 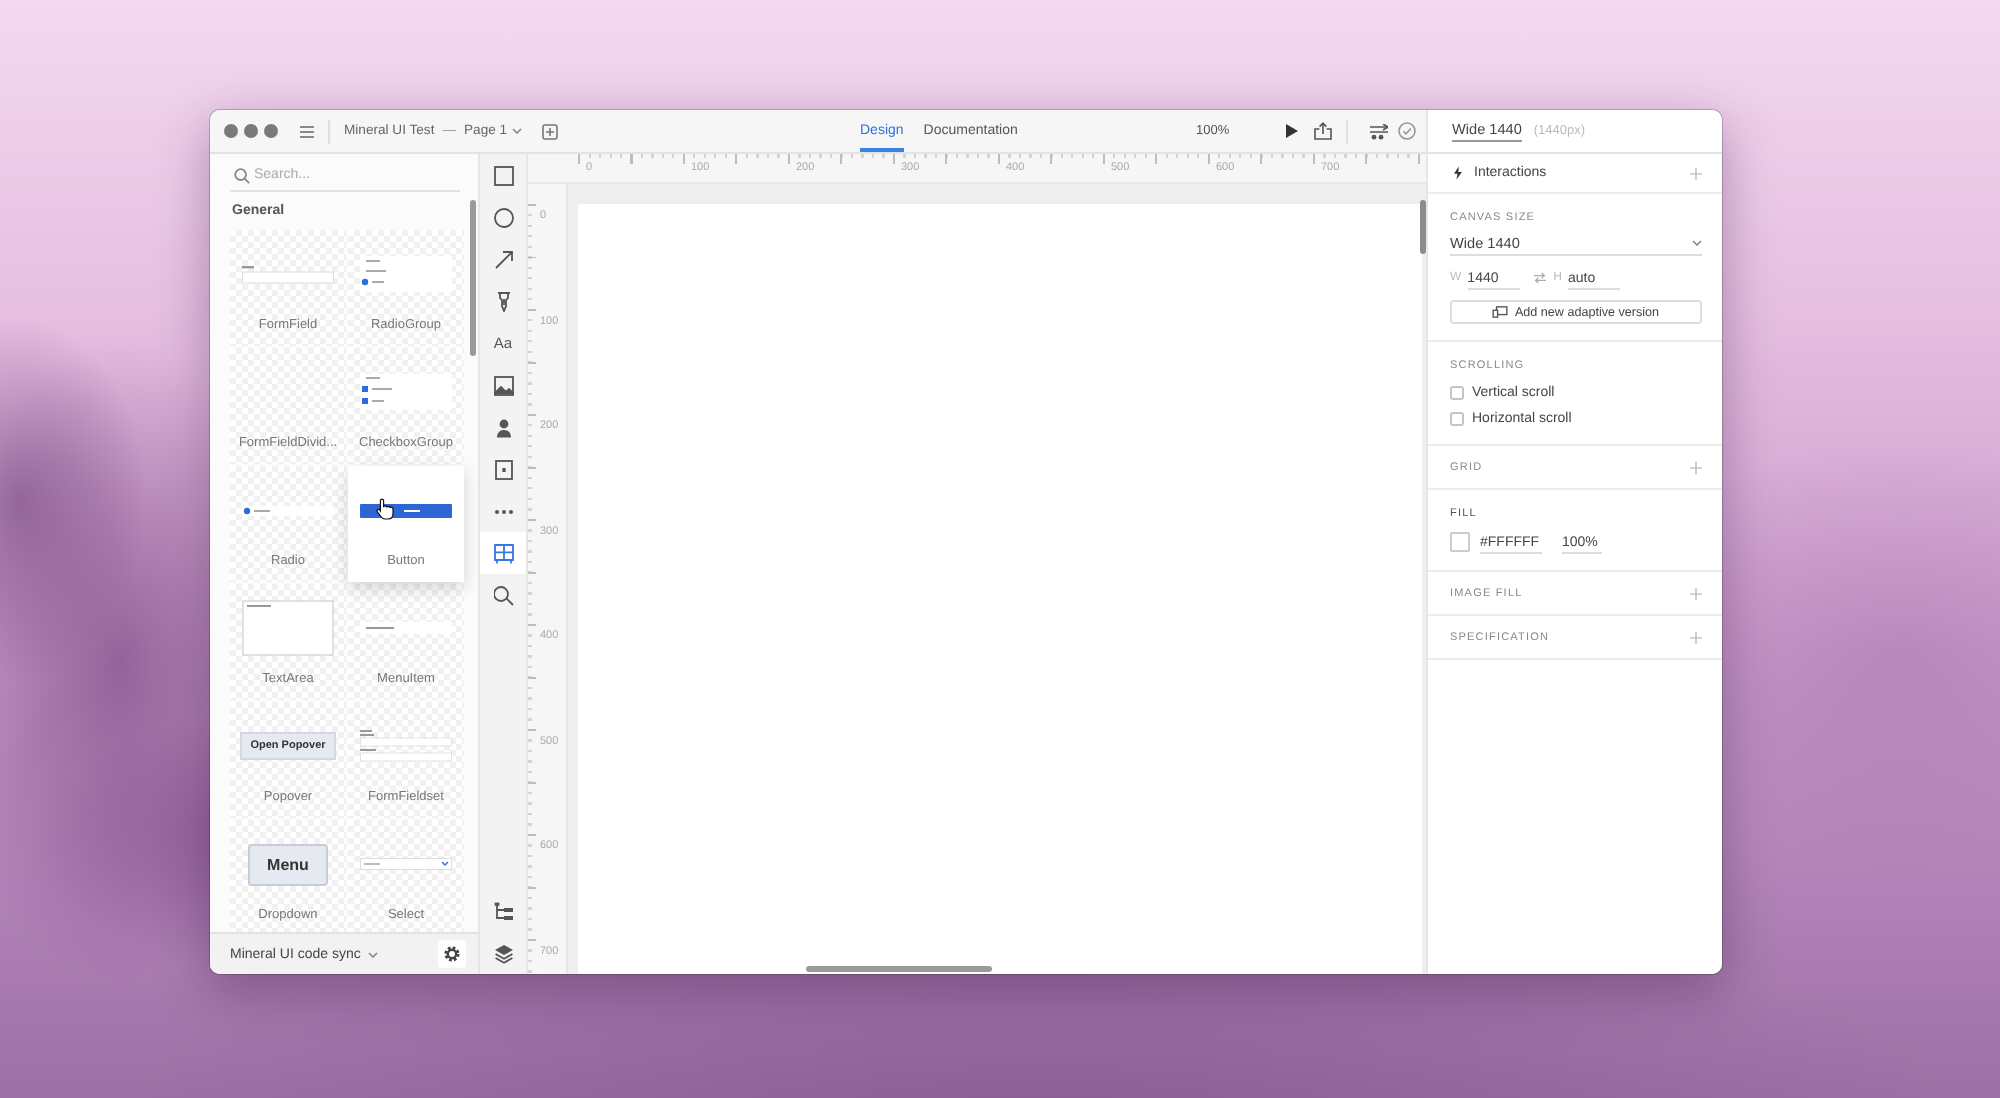 I want to click on check-circle-icon, so click(x=1406, y=131).